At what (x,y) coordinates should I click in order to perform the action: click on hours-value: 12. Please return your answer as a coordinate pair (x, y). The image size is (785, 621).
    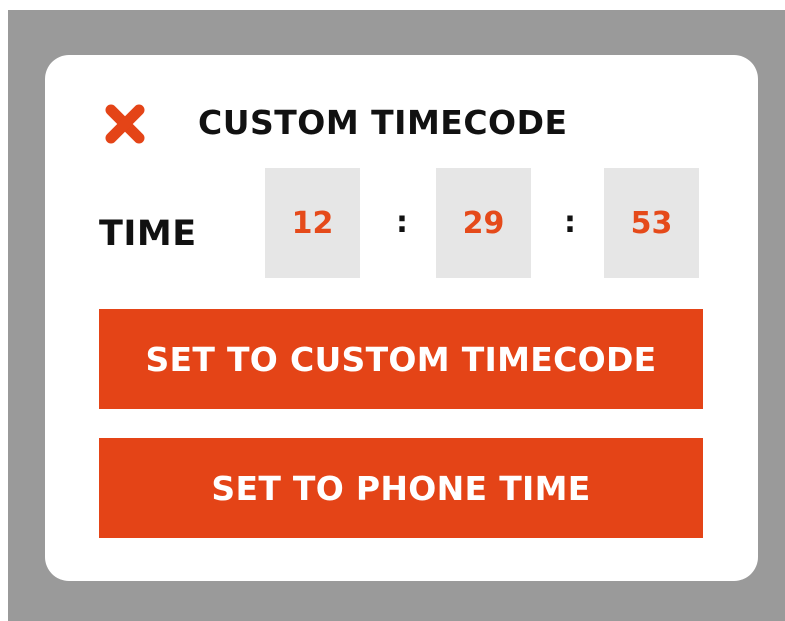
    Looking at the image, I should click on (312, 223).